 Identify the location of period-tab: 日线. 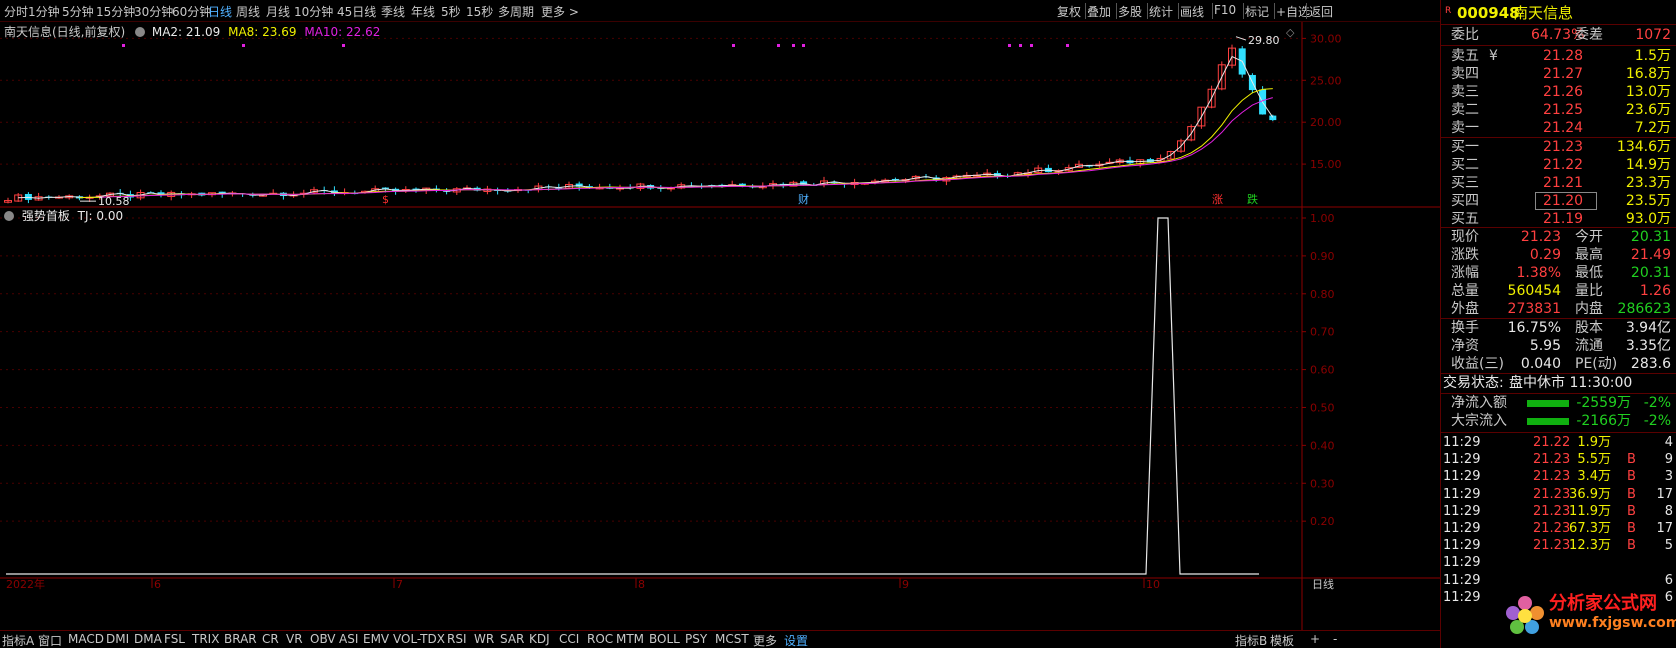
(220, 11).